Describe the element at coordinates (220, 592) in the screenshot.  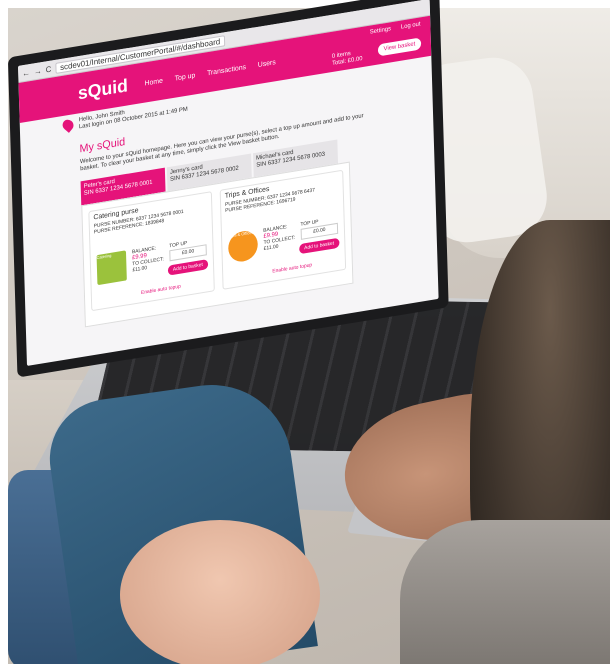
I see `child-hands` at that location.